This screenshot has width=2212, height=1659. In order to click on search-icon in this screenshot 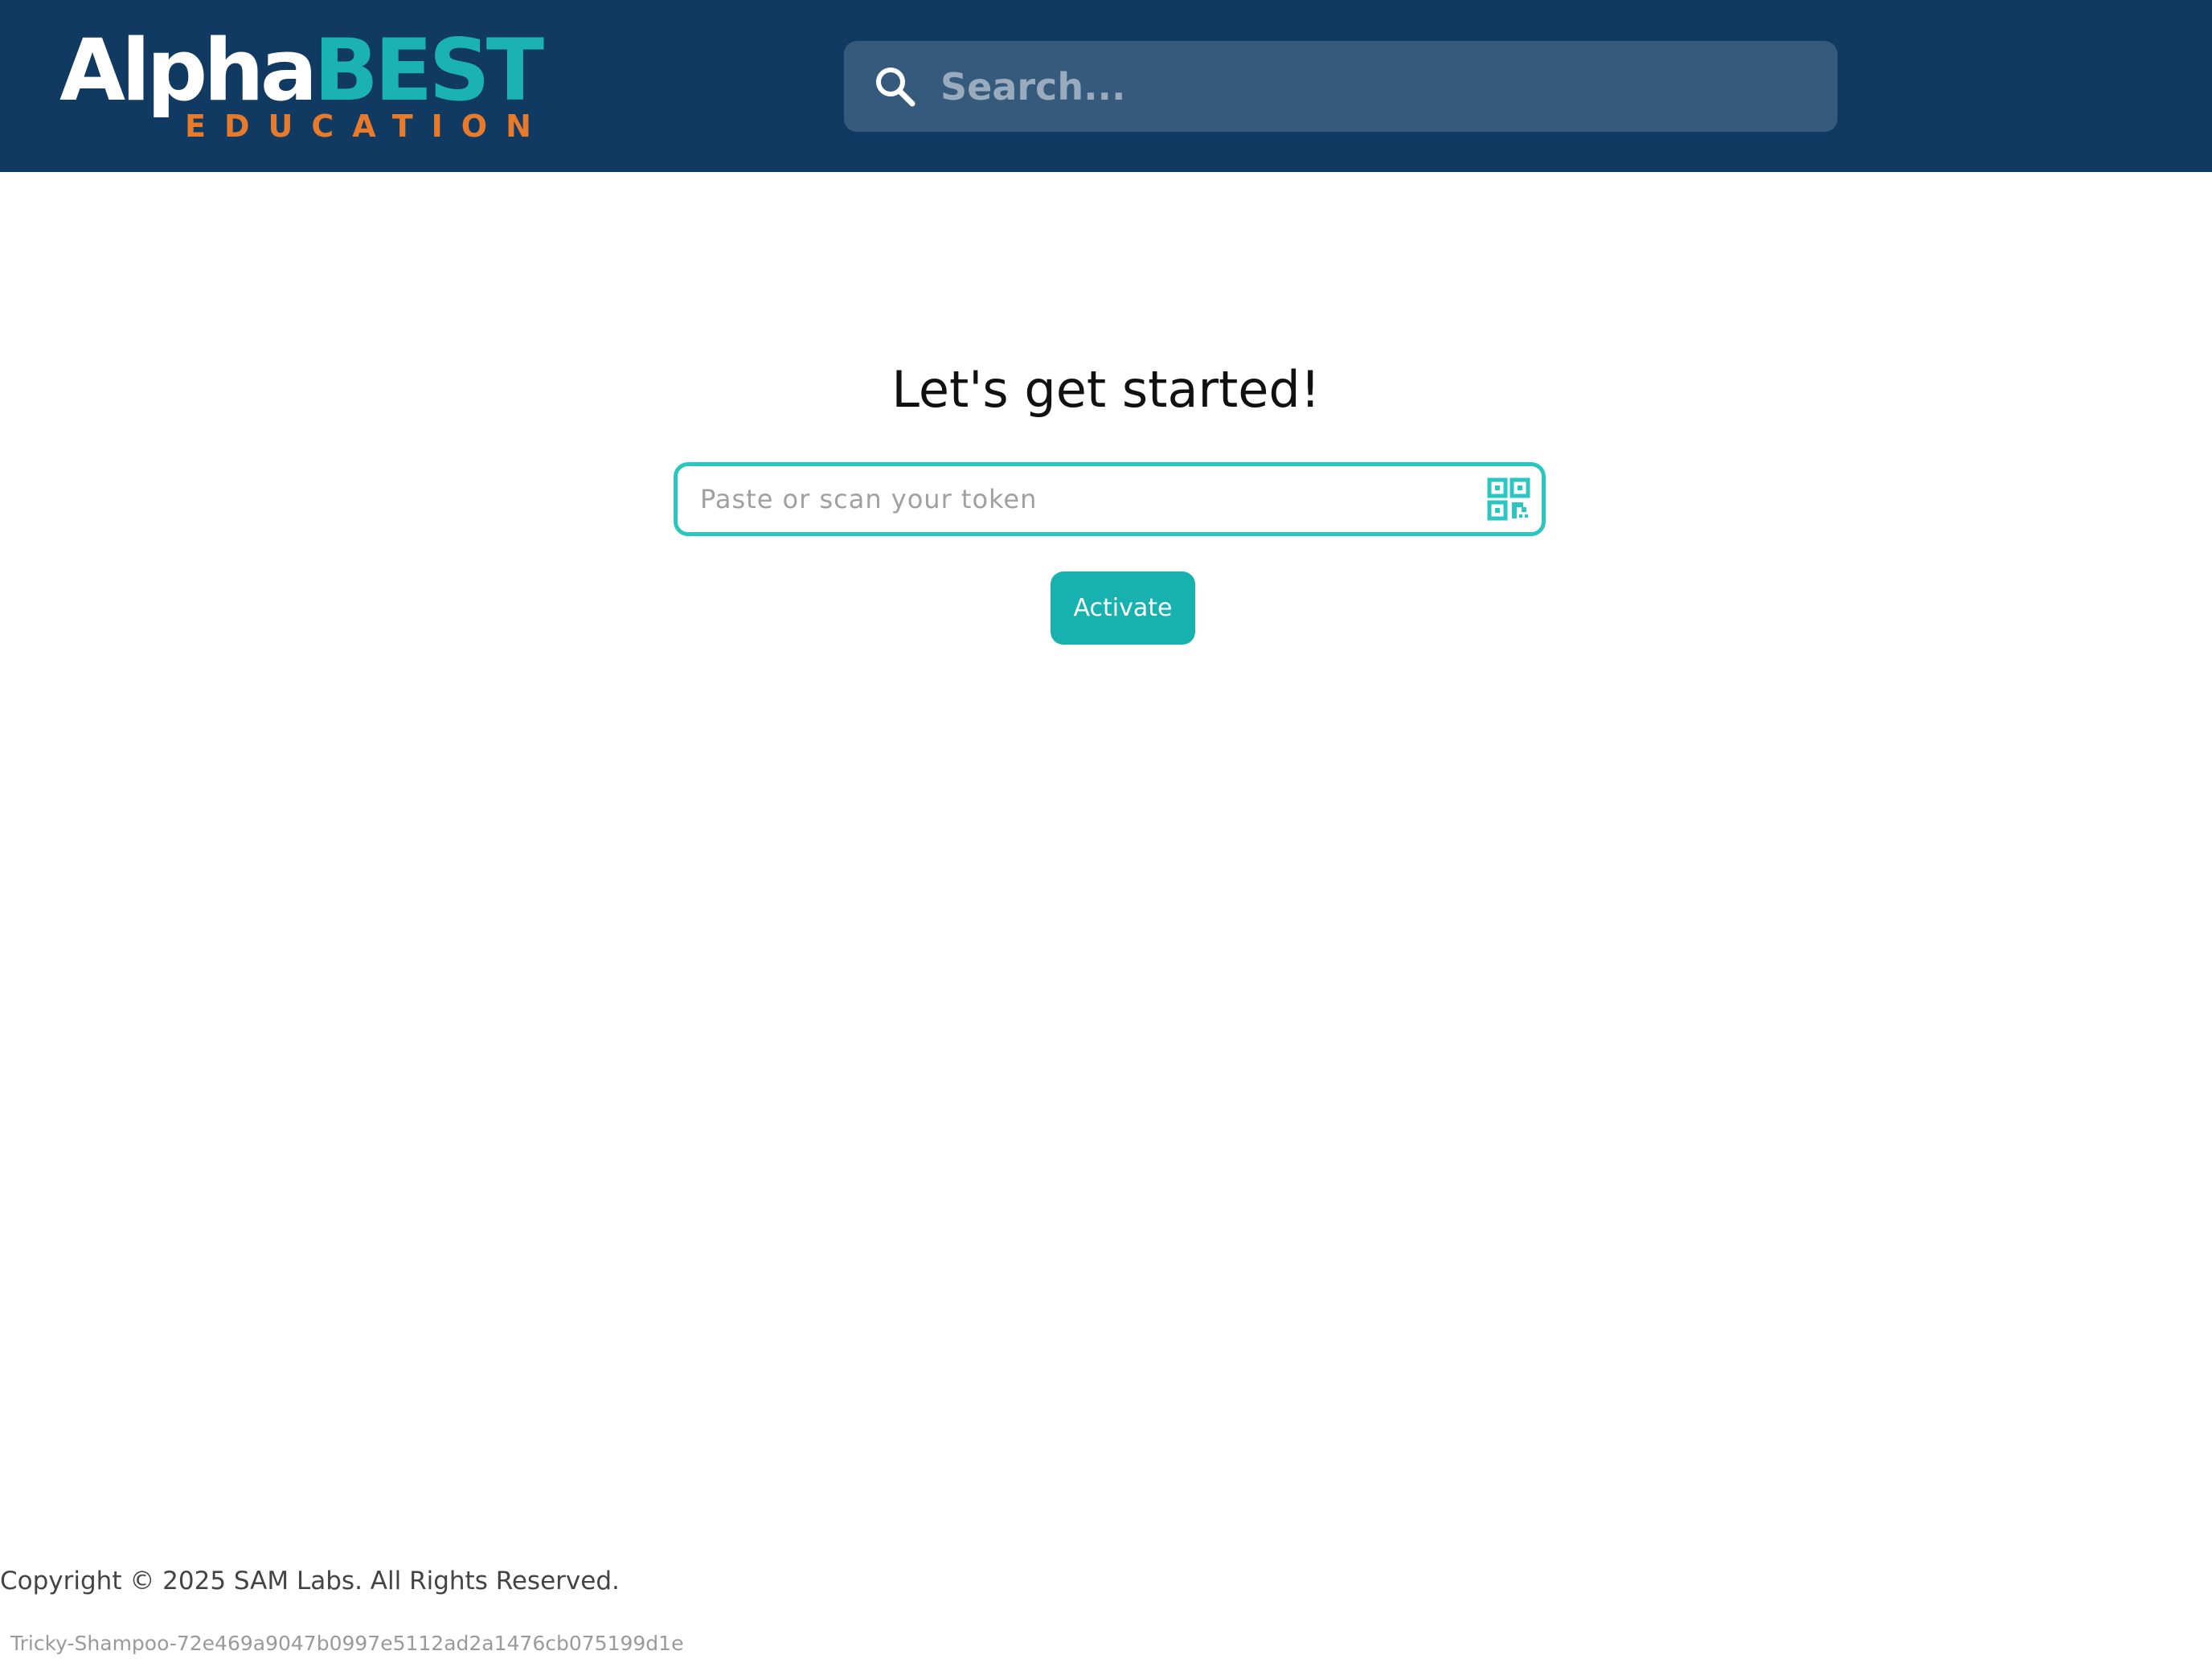, I will do `click(895, 86)`.